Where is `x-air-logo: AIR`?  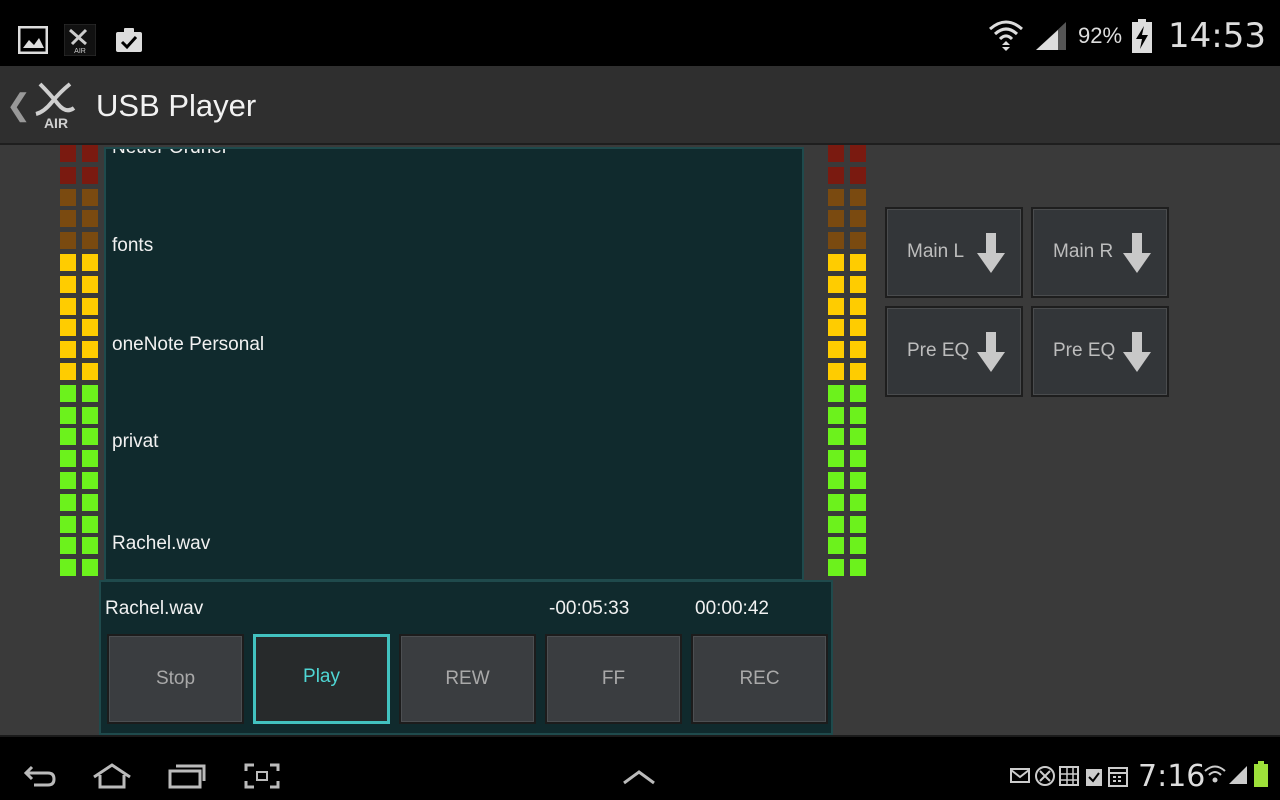 x-air-logo: AIR is located at coordinates (56, 105).